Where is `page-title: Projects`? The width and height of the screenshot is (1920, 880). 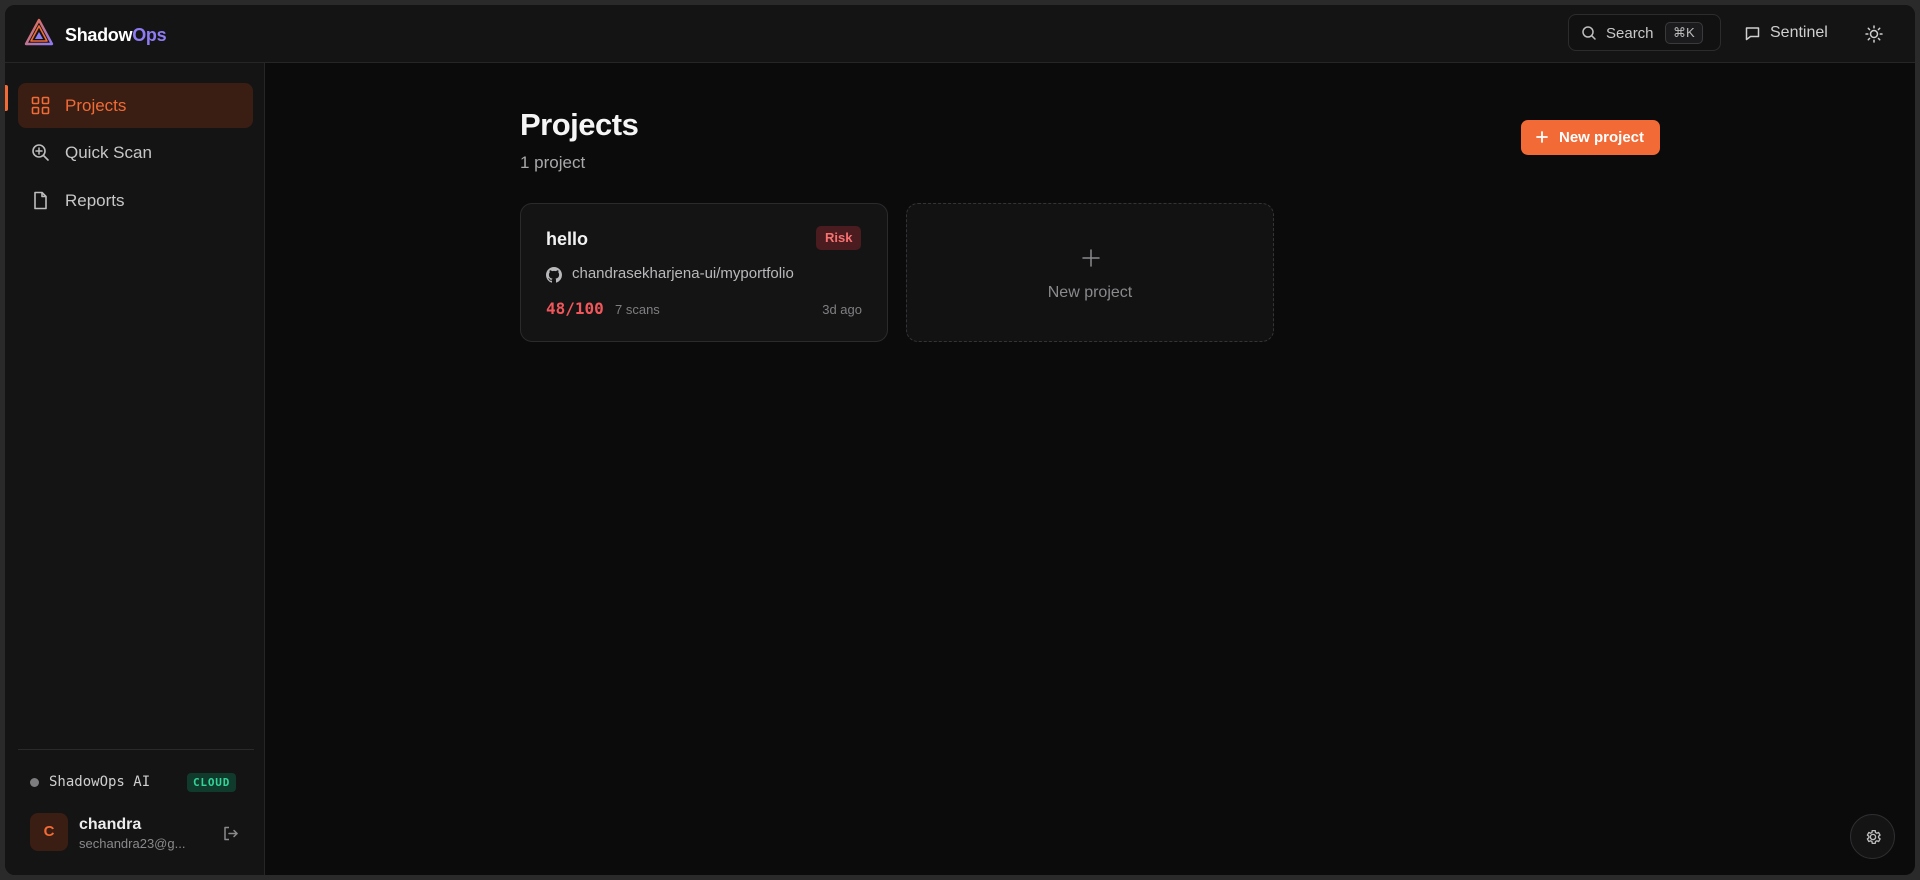 page-title: Projects is located at coordinates (579, 124).